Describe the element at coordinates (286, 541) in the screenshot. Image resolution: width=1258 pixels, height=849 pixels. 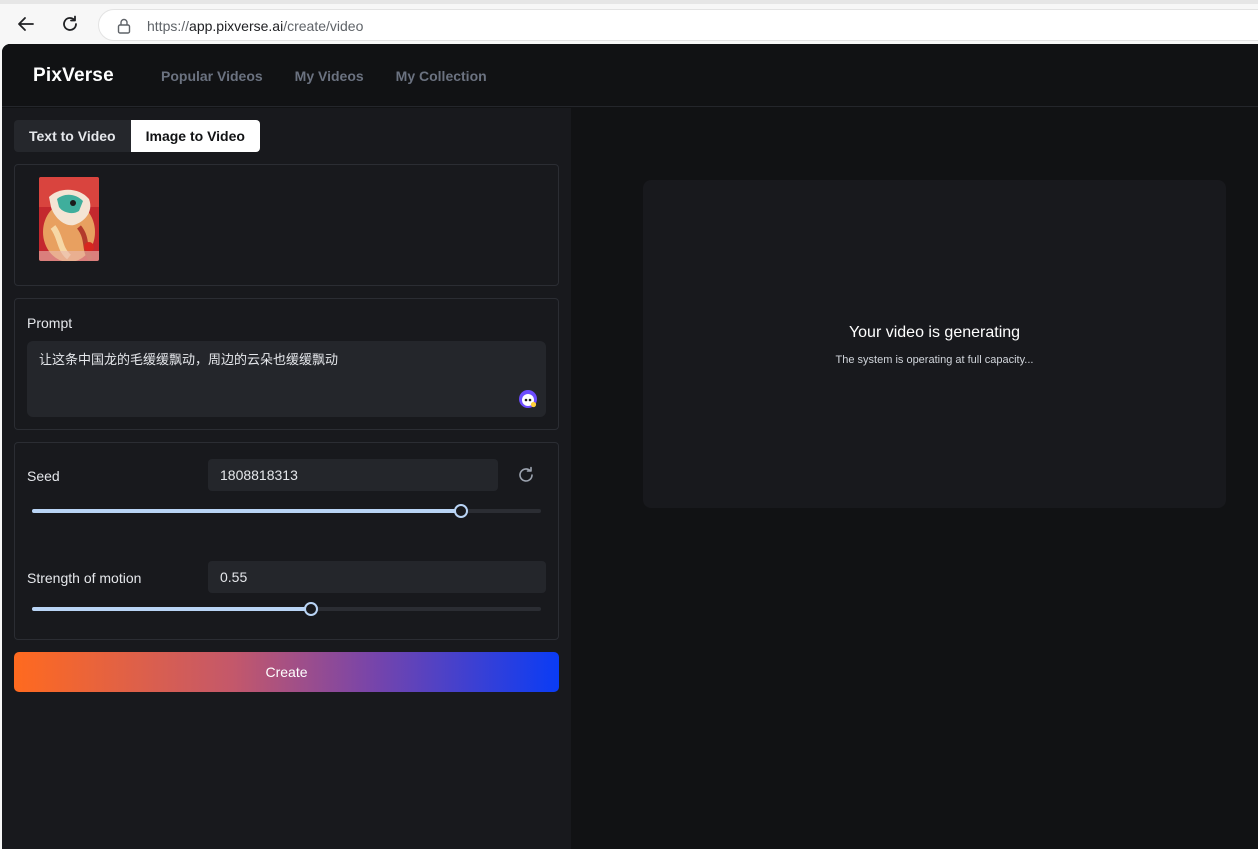
I see `settings-card: Seed 1808818313 Strength of motion 0.55` at that location.